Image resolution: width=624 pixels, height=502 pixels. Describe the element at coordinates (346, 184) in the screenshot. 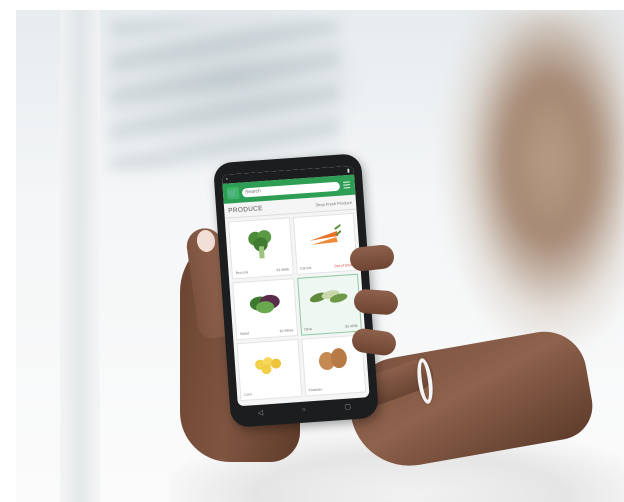

I see `hamburger-menu-icon: ☰` at that location.